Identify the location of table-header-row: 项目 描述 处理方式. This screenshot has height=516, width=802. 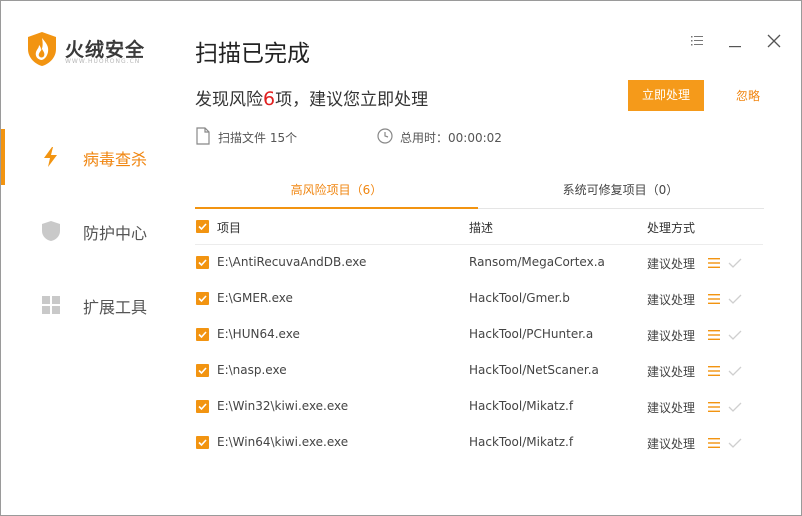
(479, 227).